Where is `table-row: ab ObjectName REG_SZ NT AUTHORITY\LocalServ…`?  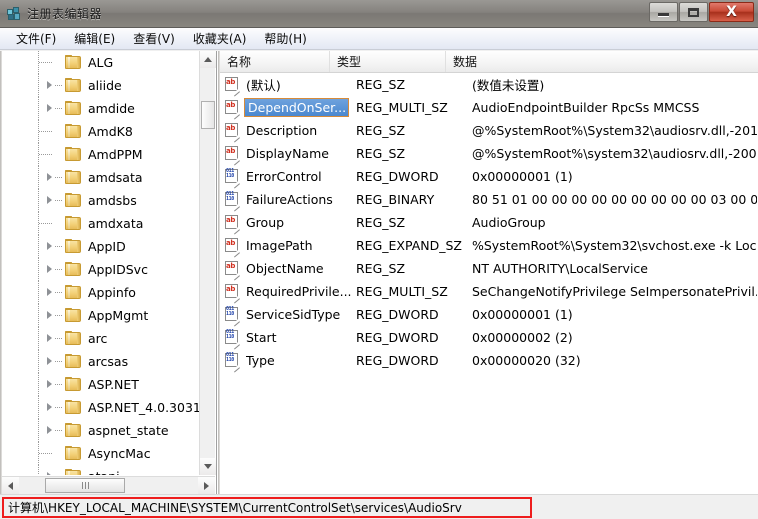 table-row: ab ObjectName REG_SZ NT AUTHORITY\LocalServ… is located at coordinates (489, 269).